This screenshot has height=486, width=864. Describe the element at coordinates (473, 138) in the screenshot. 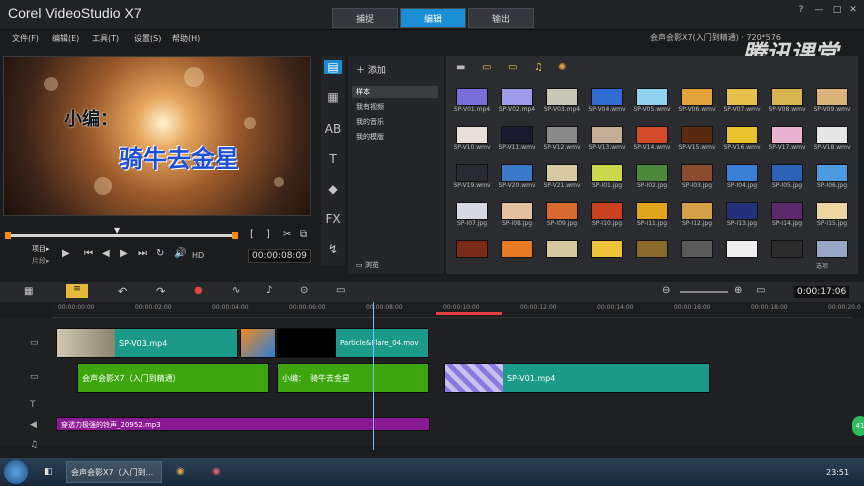

I see `library-thumbnail: SP-V10.wmv` at that location.